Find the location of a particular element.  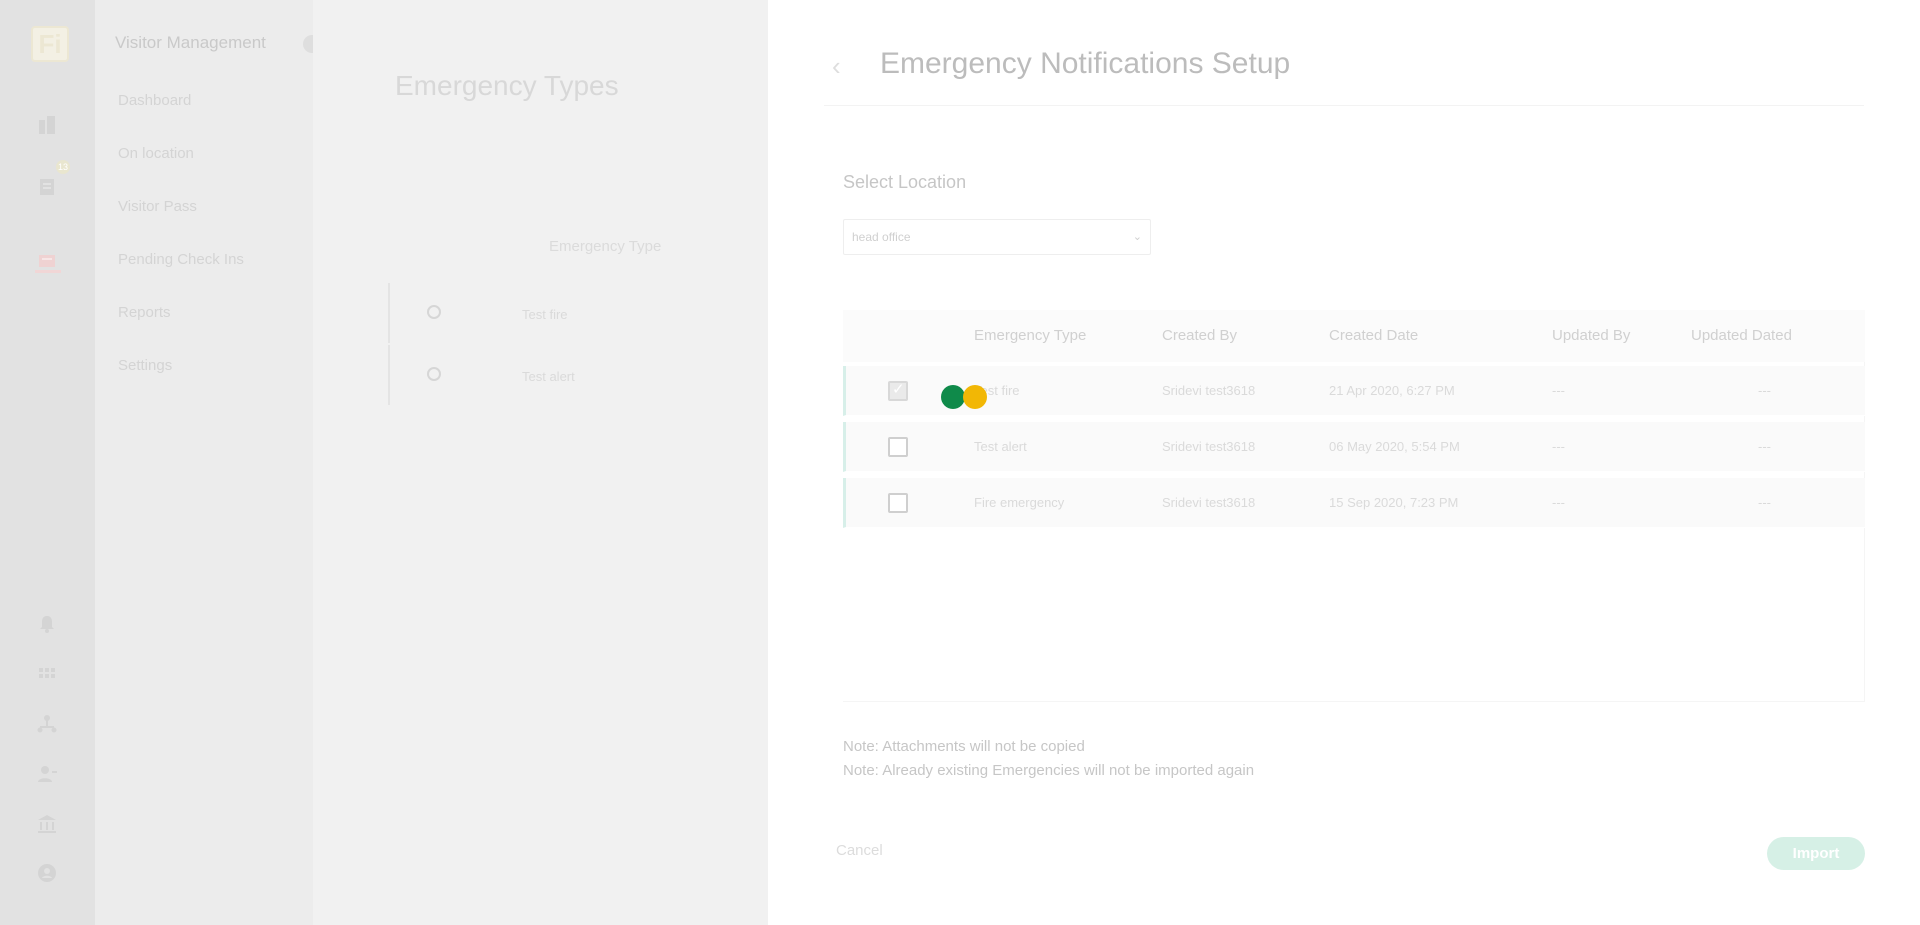

list-item-label: Test fire is located at coordinates (545, 314).